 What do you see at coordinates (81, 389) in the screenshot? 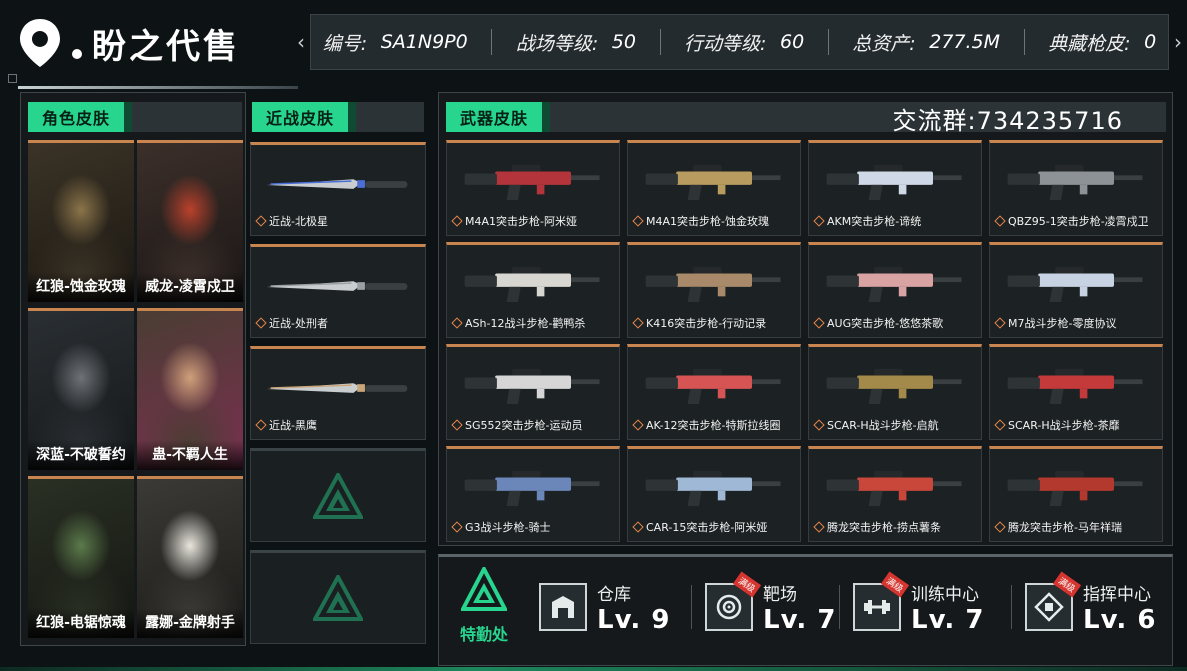
I see `character-card: 深蓝-不破誓约` at bounding box center [81, 389].